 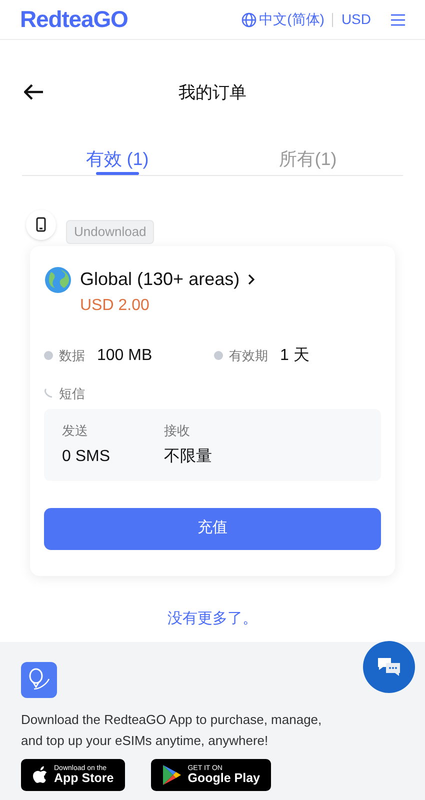 What do you see at coordinates (117, 159) in the screenshot?
I see `tab: 有效 (1)` at bounding box center [117, 159].